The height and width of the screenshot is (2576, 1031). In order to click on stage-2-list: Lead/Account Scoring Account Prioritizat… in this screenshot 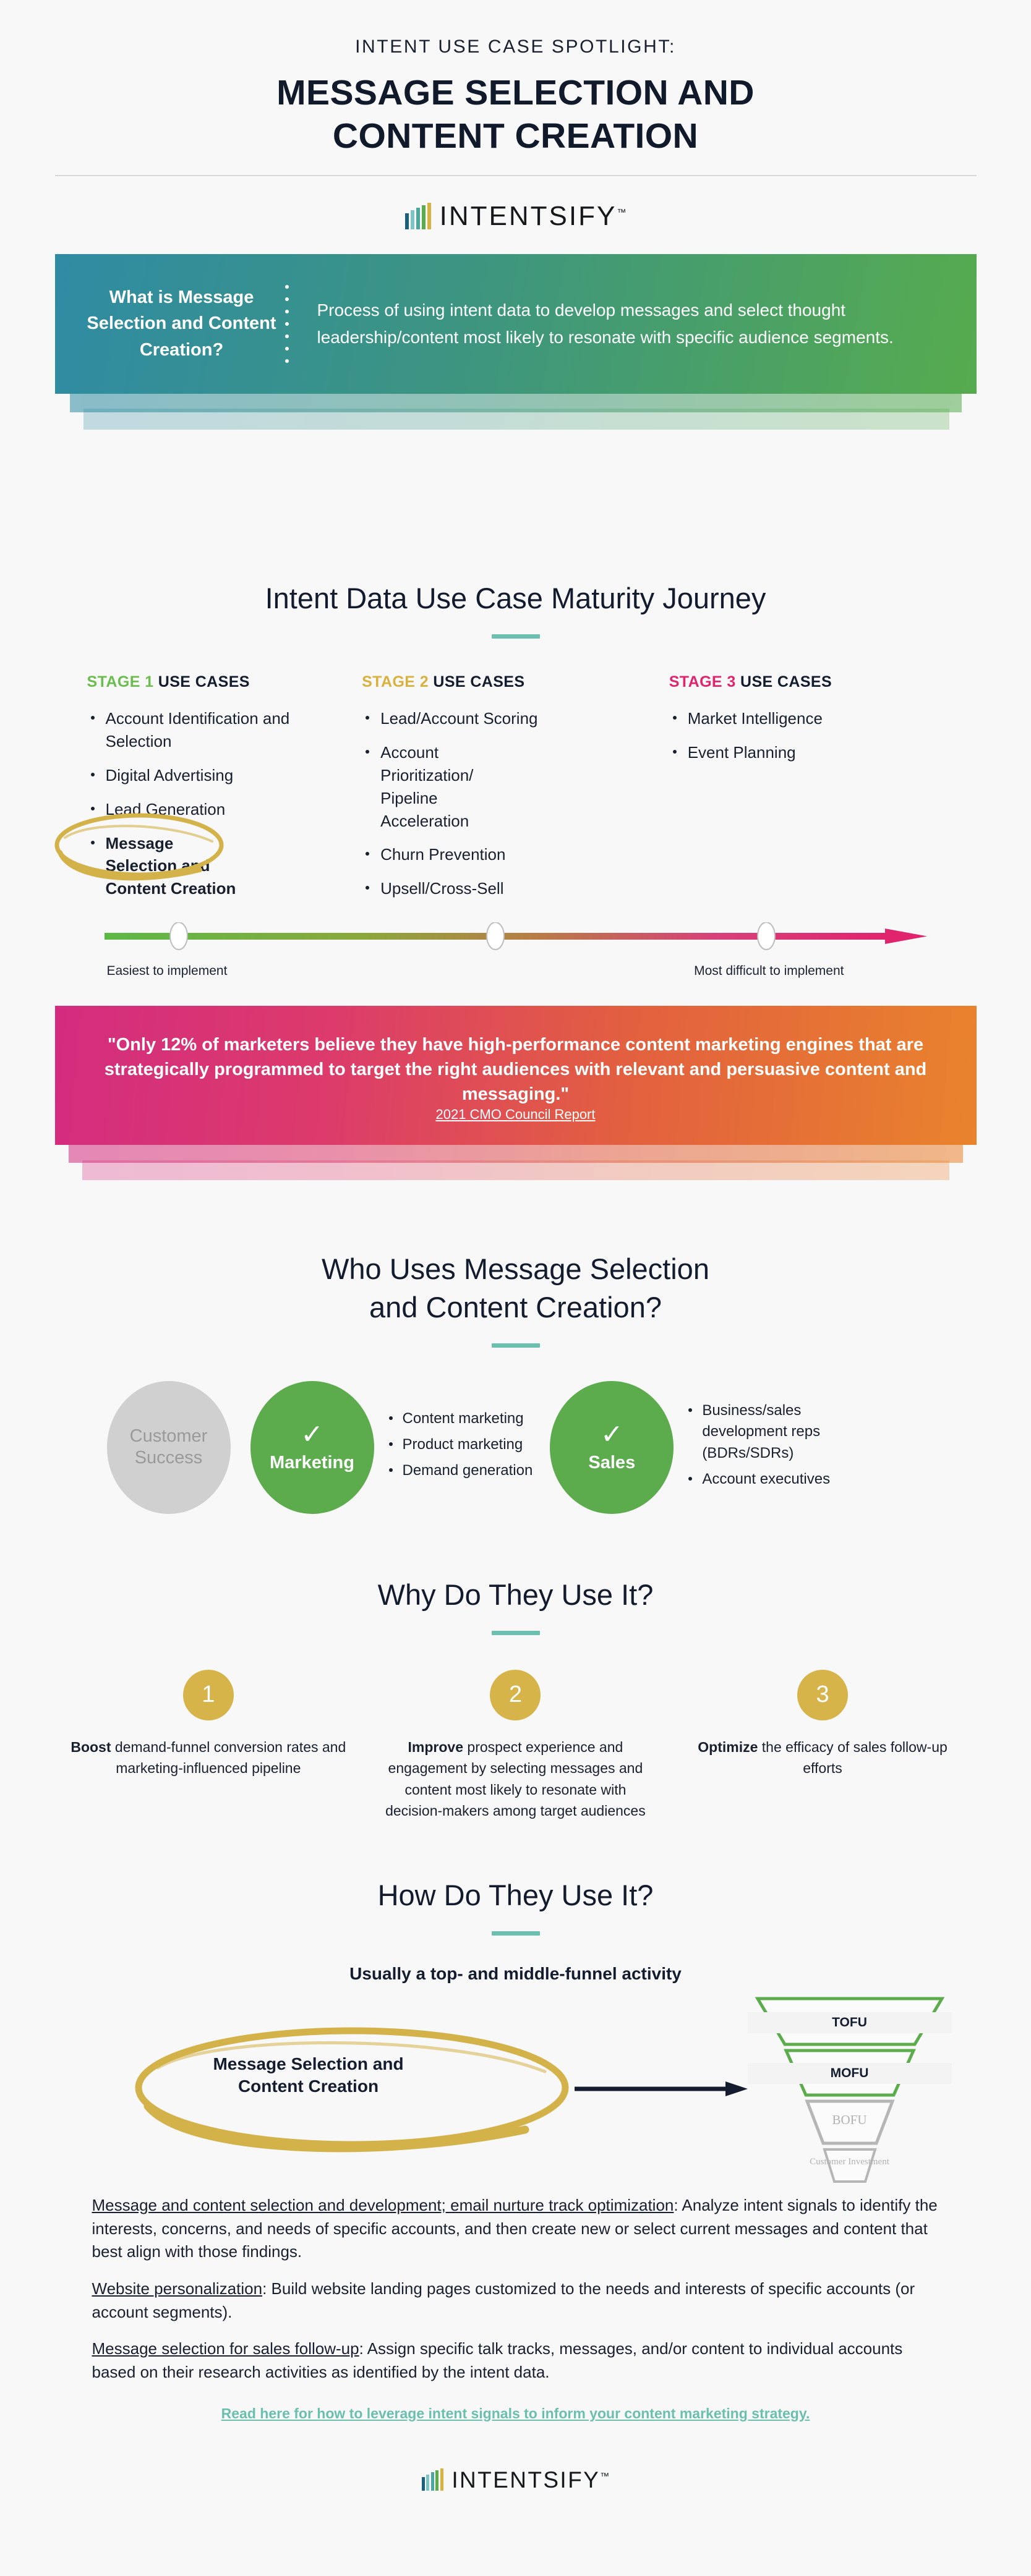, I will do `click(507, 803)`.